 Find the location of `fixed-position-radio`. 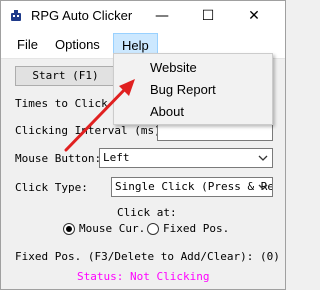

fixed-position-radio is located at coordinates (153, 229).